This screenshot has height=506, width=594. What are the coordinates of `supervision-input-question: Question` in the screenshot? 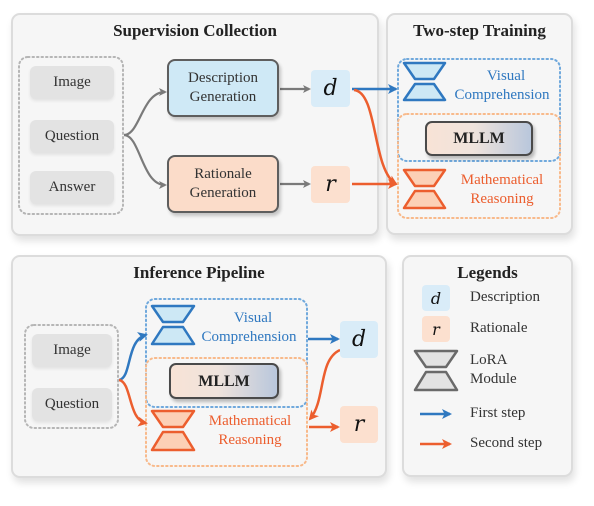 It's located at (72, 136).